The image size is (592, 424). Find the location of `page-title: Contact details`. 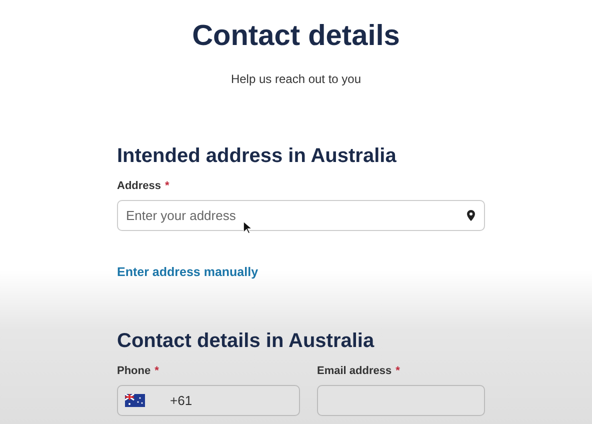

page-title: Contact details is located at coordinates (296, 36).